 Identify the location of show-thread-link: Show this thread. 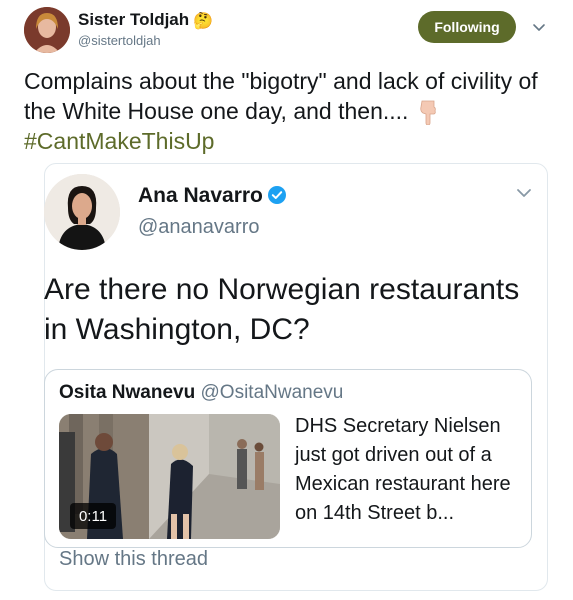
(133, 559).